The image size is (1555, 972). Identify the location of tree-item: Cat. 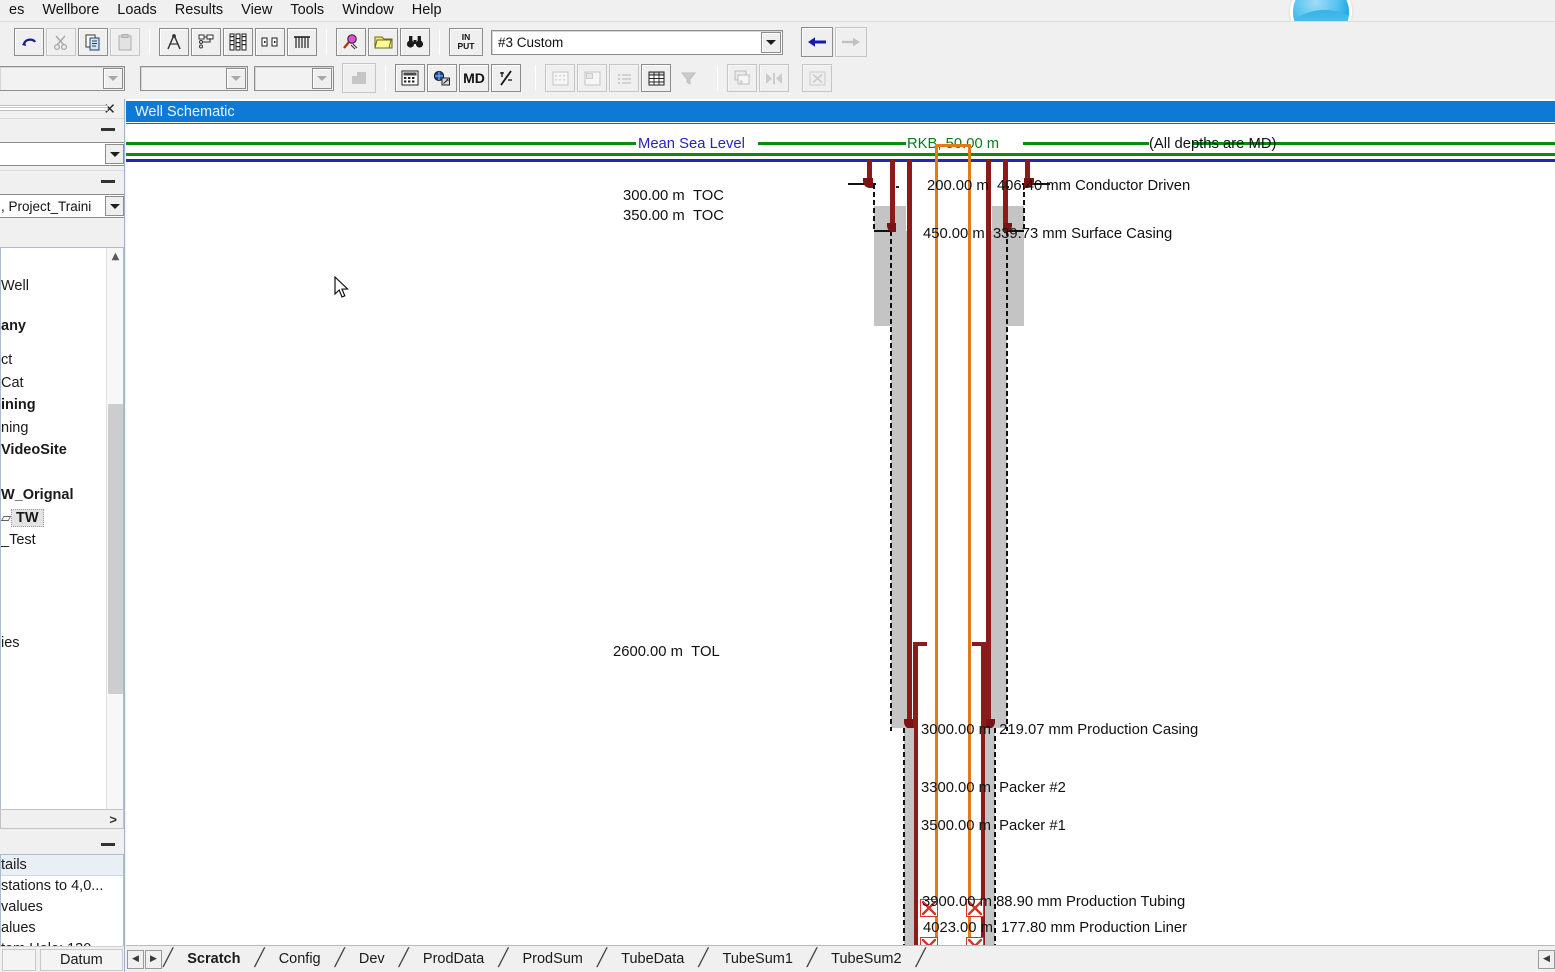
(62, 383).